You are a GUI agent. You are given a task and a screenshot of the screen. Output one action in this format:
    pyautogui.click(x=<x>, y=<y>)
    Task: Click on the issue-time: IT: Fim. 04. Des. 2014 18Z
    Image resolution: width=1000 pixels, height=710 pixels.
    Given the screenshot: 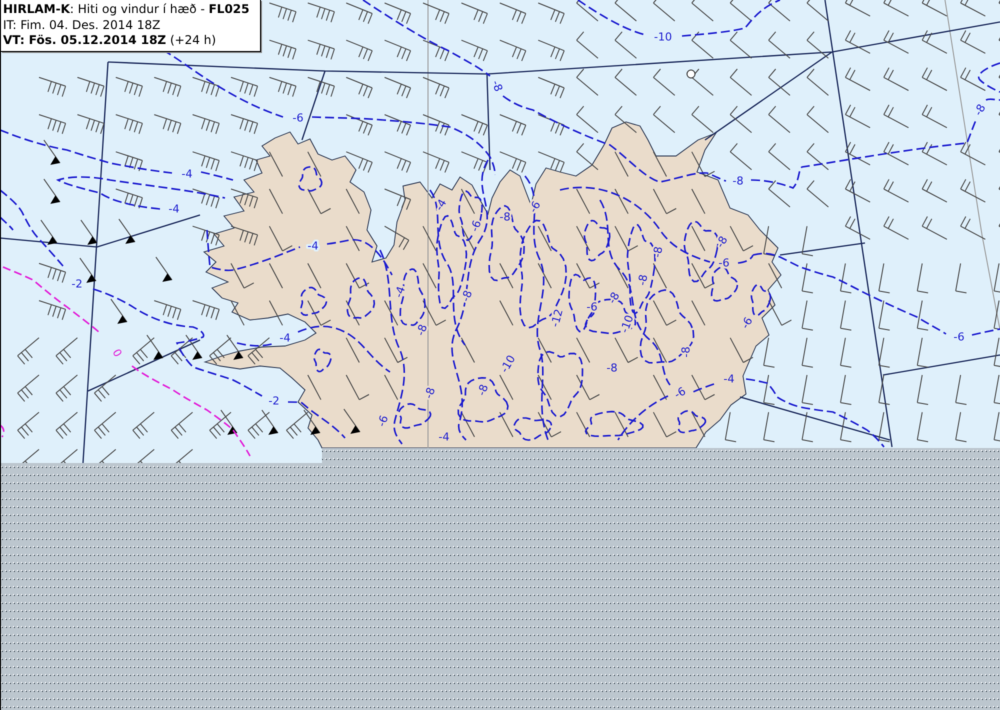 What is the action you would take?
    pyautogui.click(x=82, y=25)
    